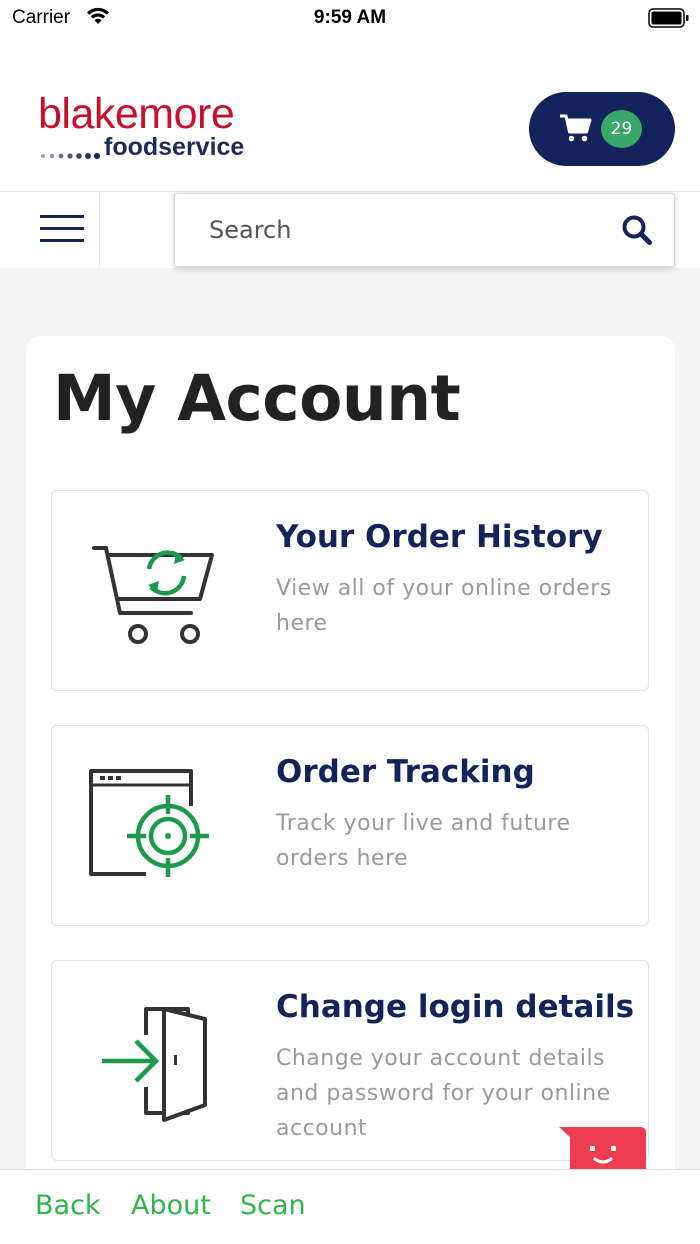 This screenshot has width=700, height=1244. I want to click on logo-wordmark: blakemore, so click(136, 114).